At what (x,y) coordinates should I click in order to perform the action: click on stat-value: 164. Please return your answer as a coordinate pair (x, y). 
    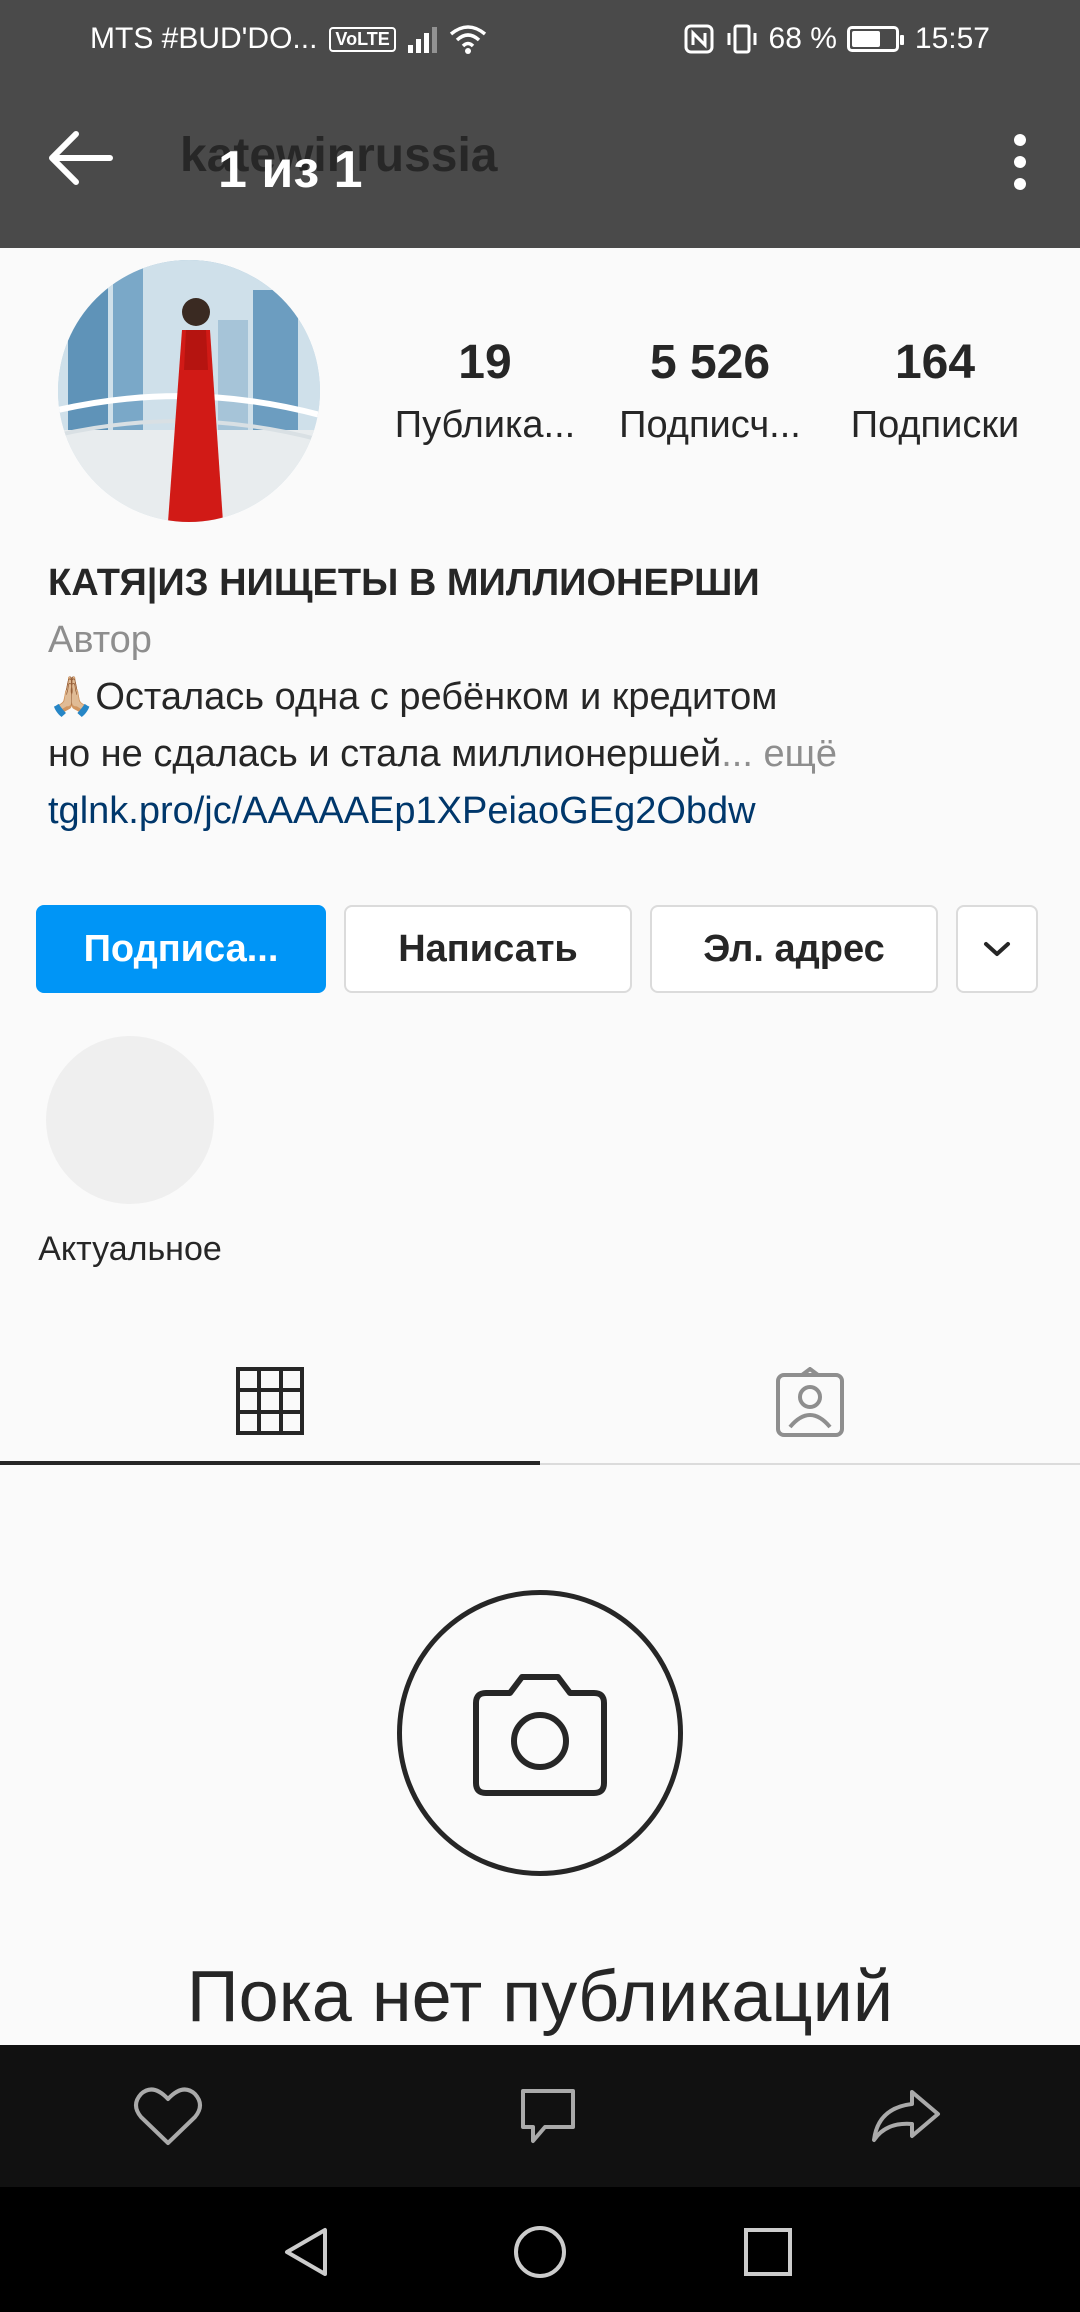
    Looking at the image, I should click on (935, 362).